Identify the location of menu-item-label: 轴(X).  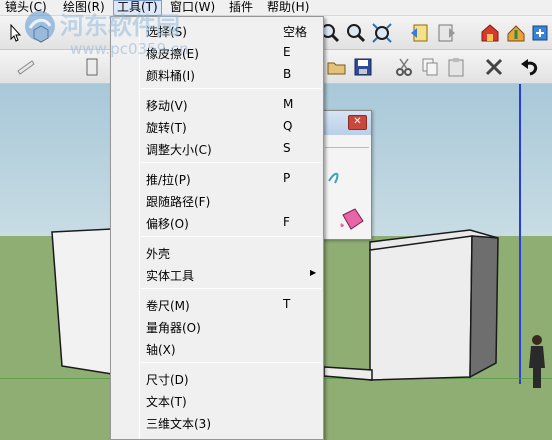
(161, 350).